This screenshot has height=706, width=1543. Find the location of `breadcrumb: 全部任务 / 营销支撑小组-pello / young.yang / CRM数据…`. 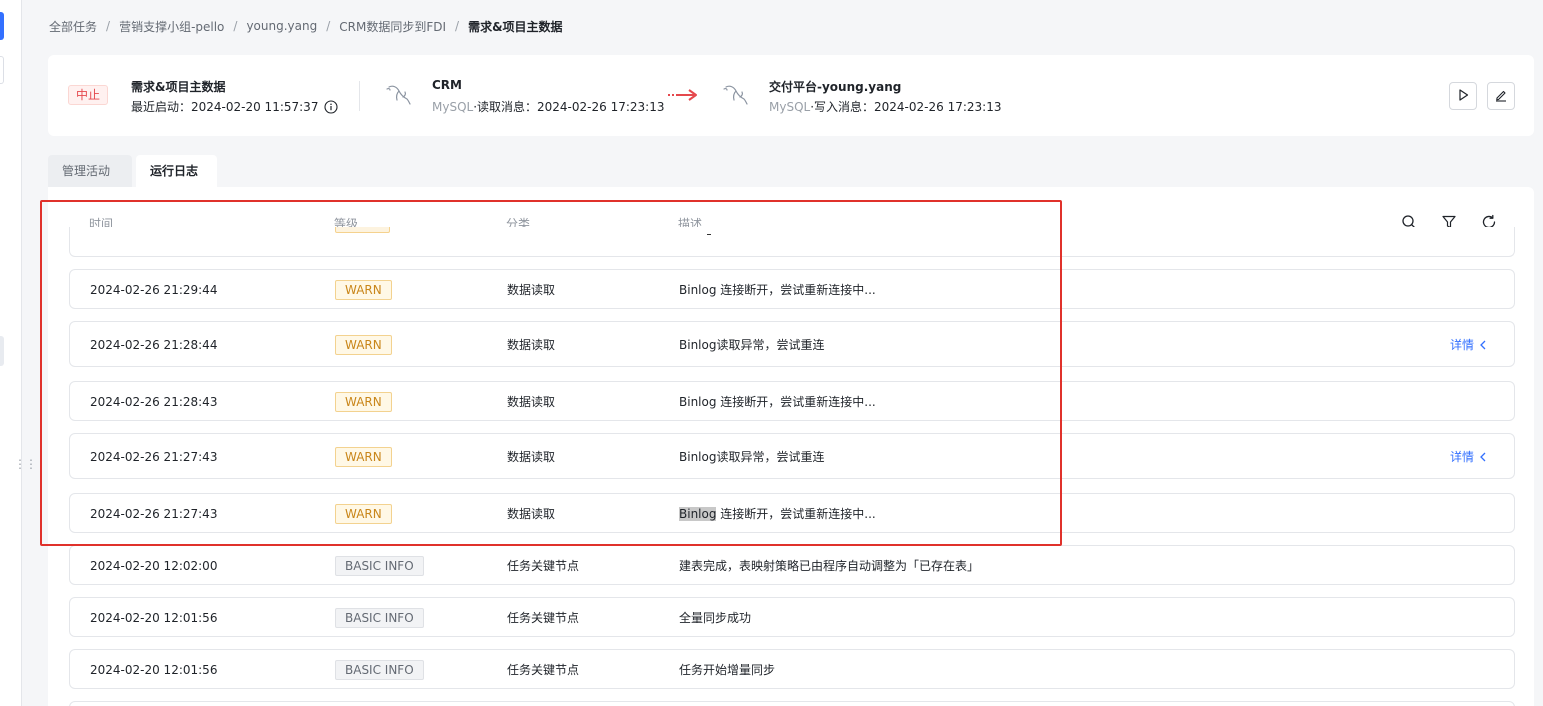

breadcrumb: 全部任务 / 营销支撑小组-pello / young.yang / CRM数据… is located at coordinates (306, 26).